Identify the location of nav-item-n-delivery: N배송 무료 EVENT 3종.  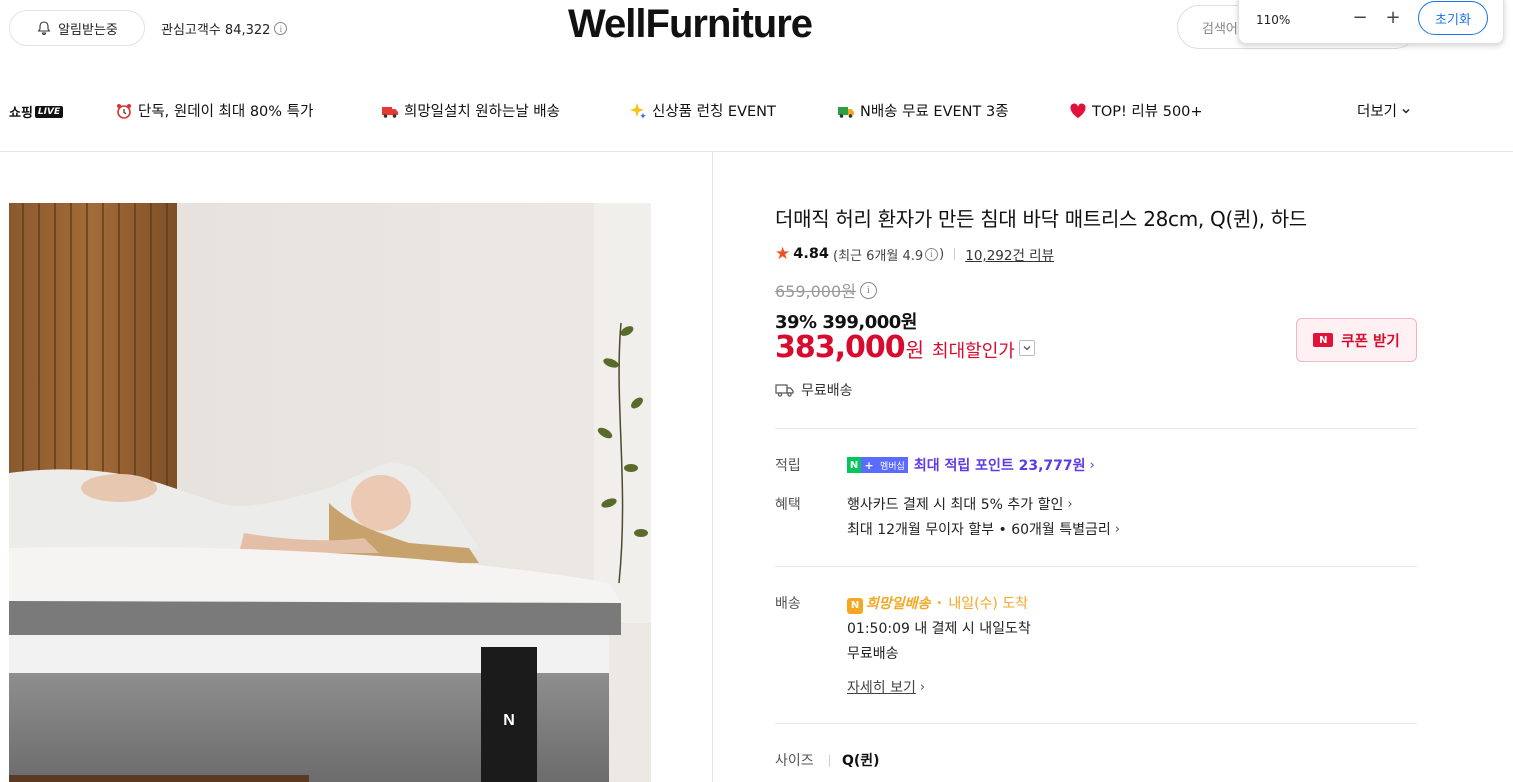
(923, 110).